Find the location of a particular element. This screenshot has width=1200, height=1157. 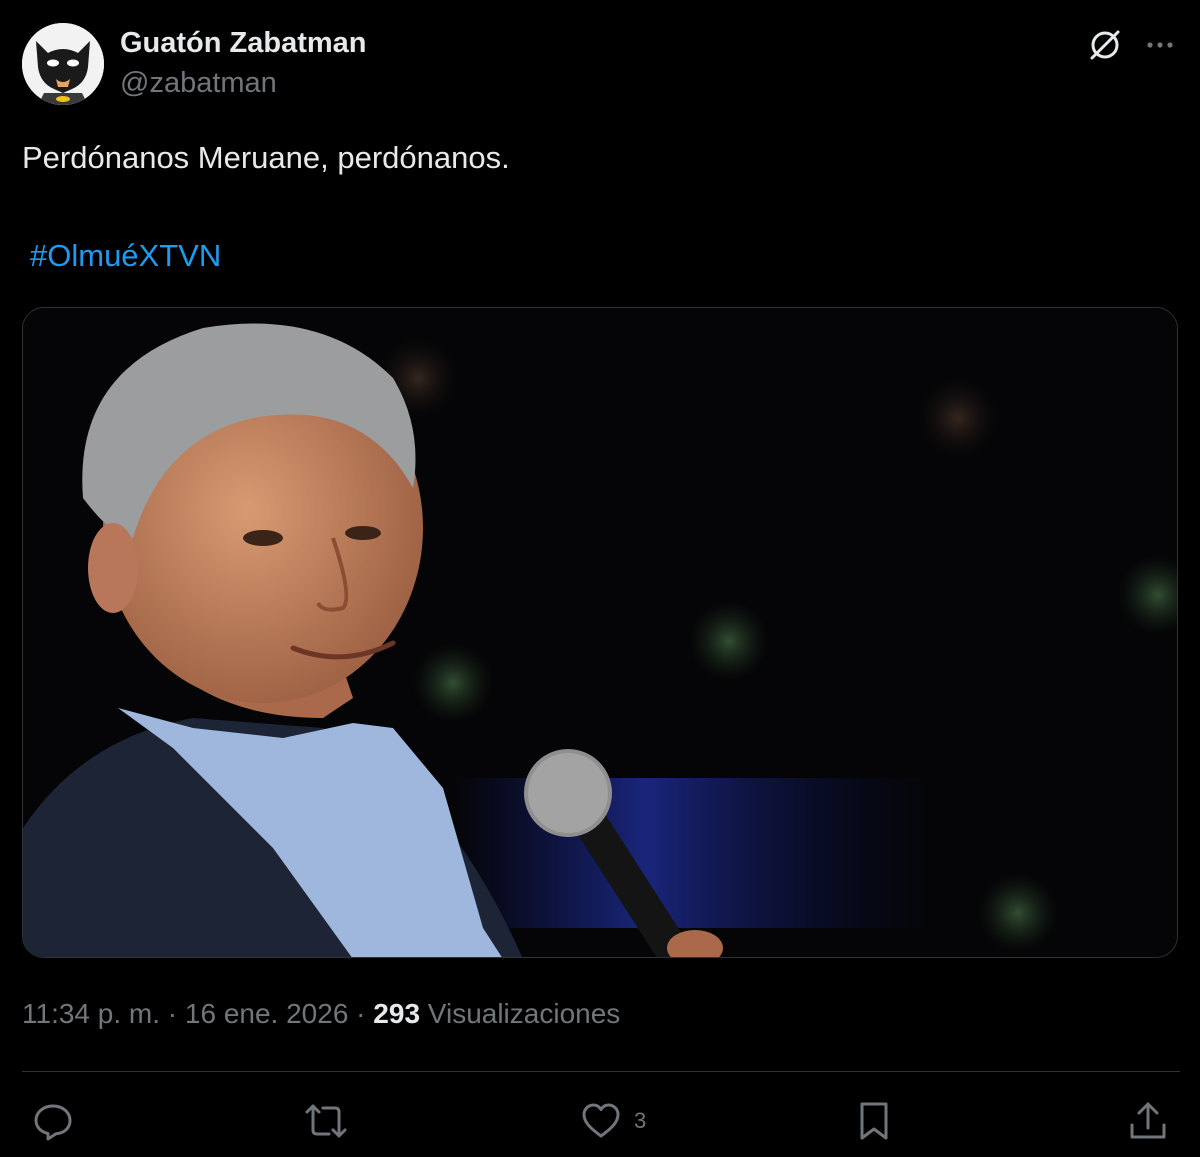

batman-mask-avatar-icon is located at coordinates (63, 64).